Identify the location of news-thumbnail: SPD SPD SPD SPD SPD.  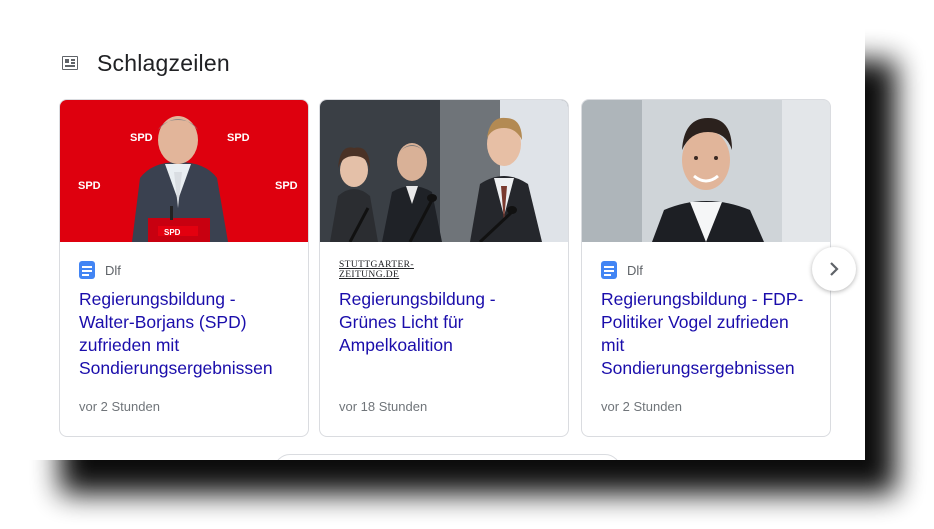
(184, 171).